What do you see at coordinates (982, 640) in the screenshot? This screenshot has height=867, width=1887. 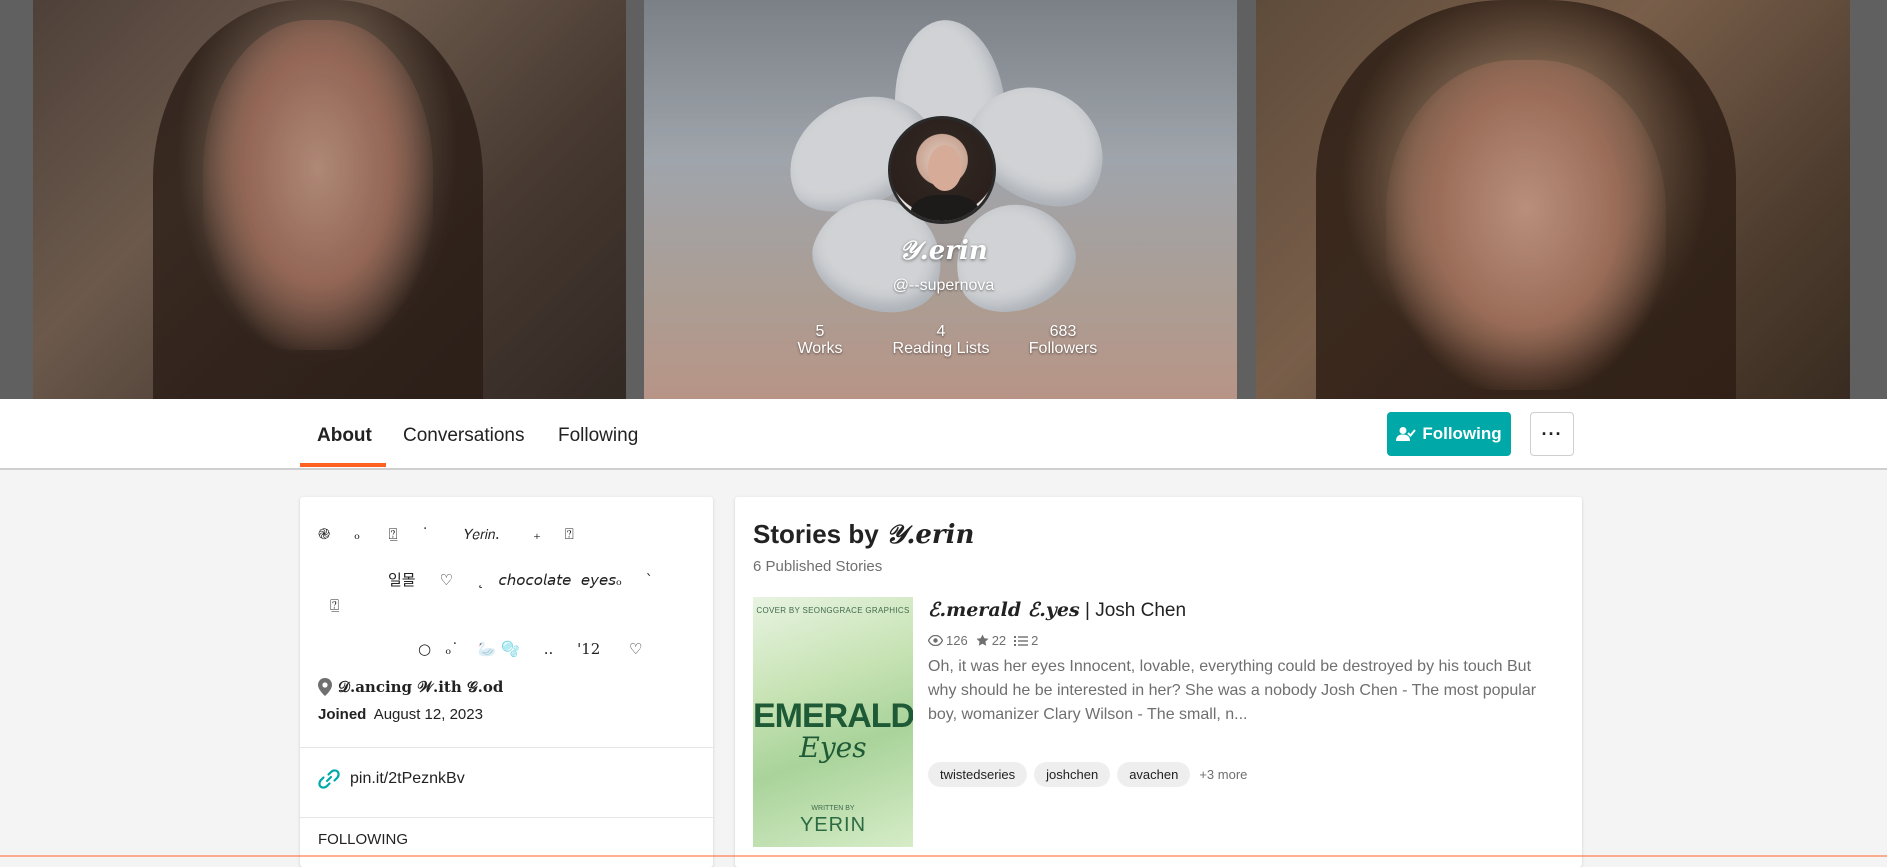 I see `star-icon` at bounding box center [982, 640].